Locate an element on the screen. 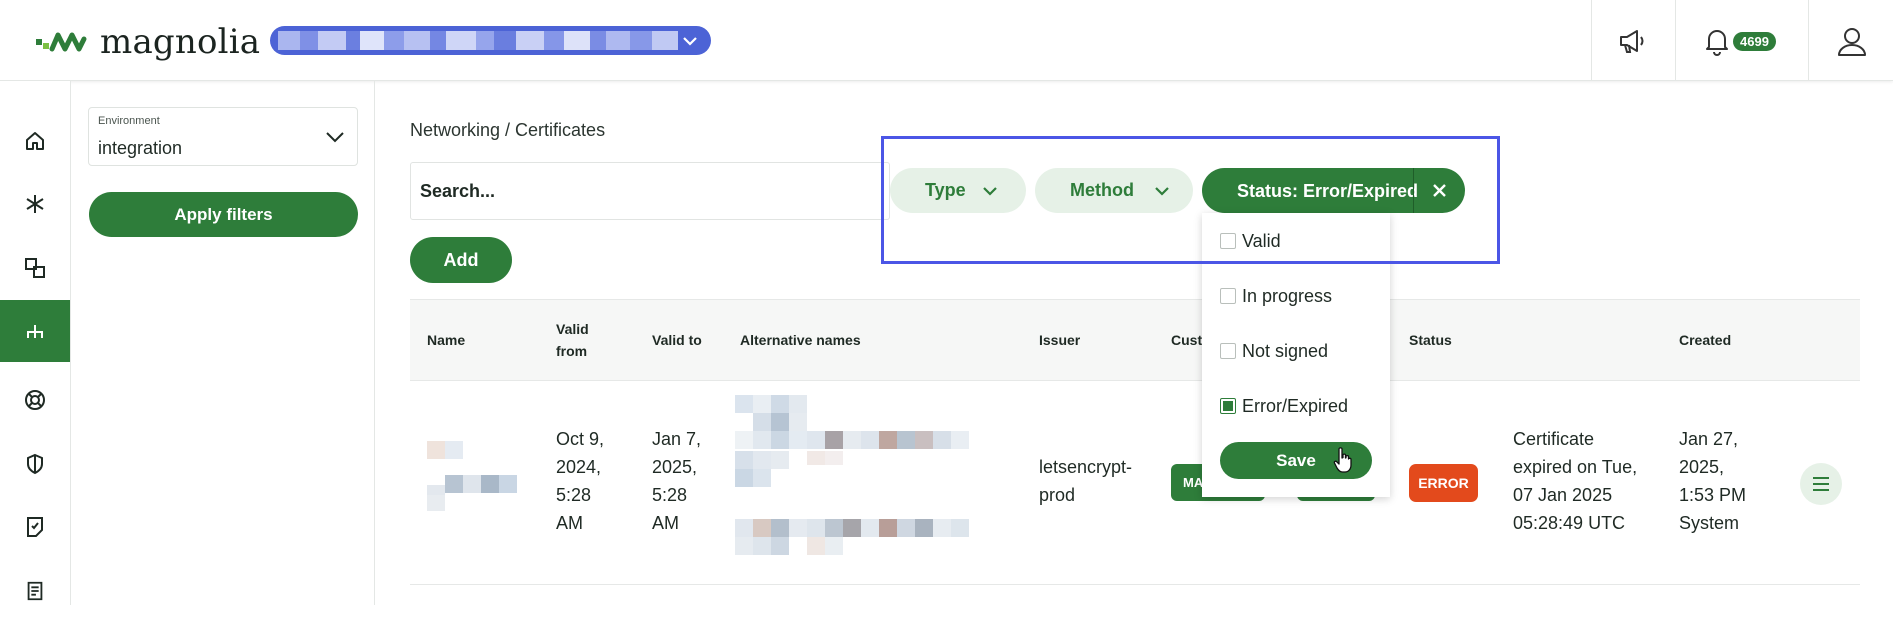  megaphone-icon is located at coordinates (1633, 41).